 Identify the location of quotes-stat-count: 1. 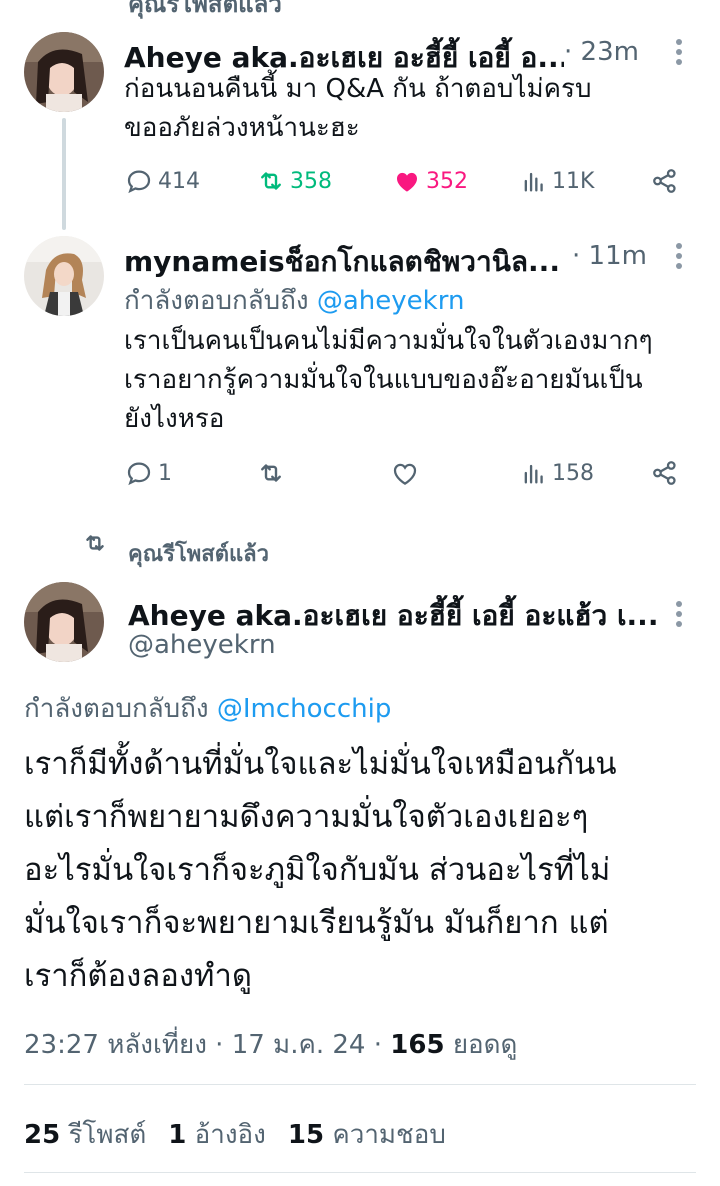
(177, 1135).